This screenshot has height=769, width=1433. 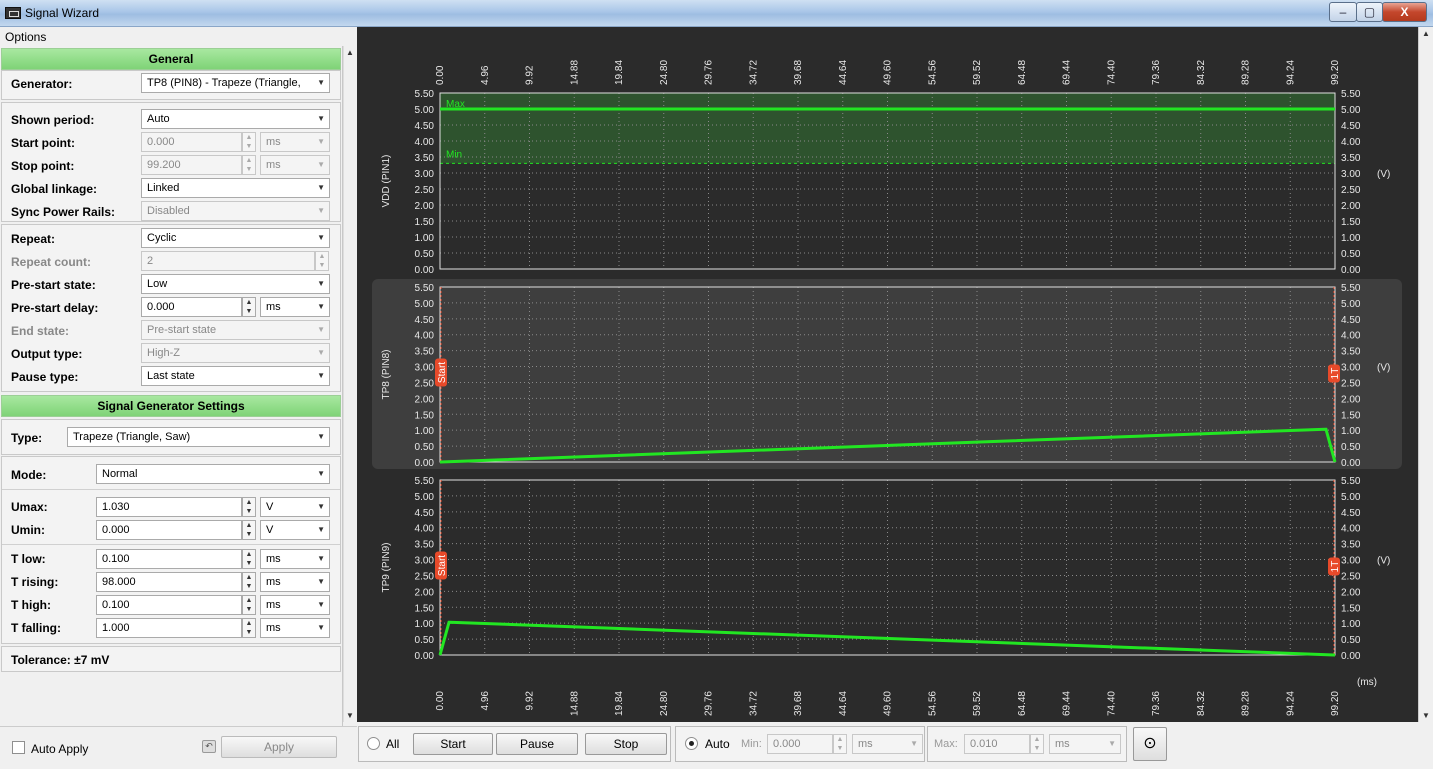 What do you see at coordinates (537, 744) in the screenshot?
I see `pause-button: Pause` at bounding box center [537, 744].